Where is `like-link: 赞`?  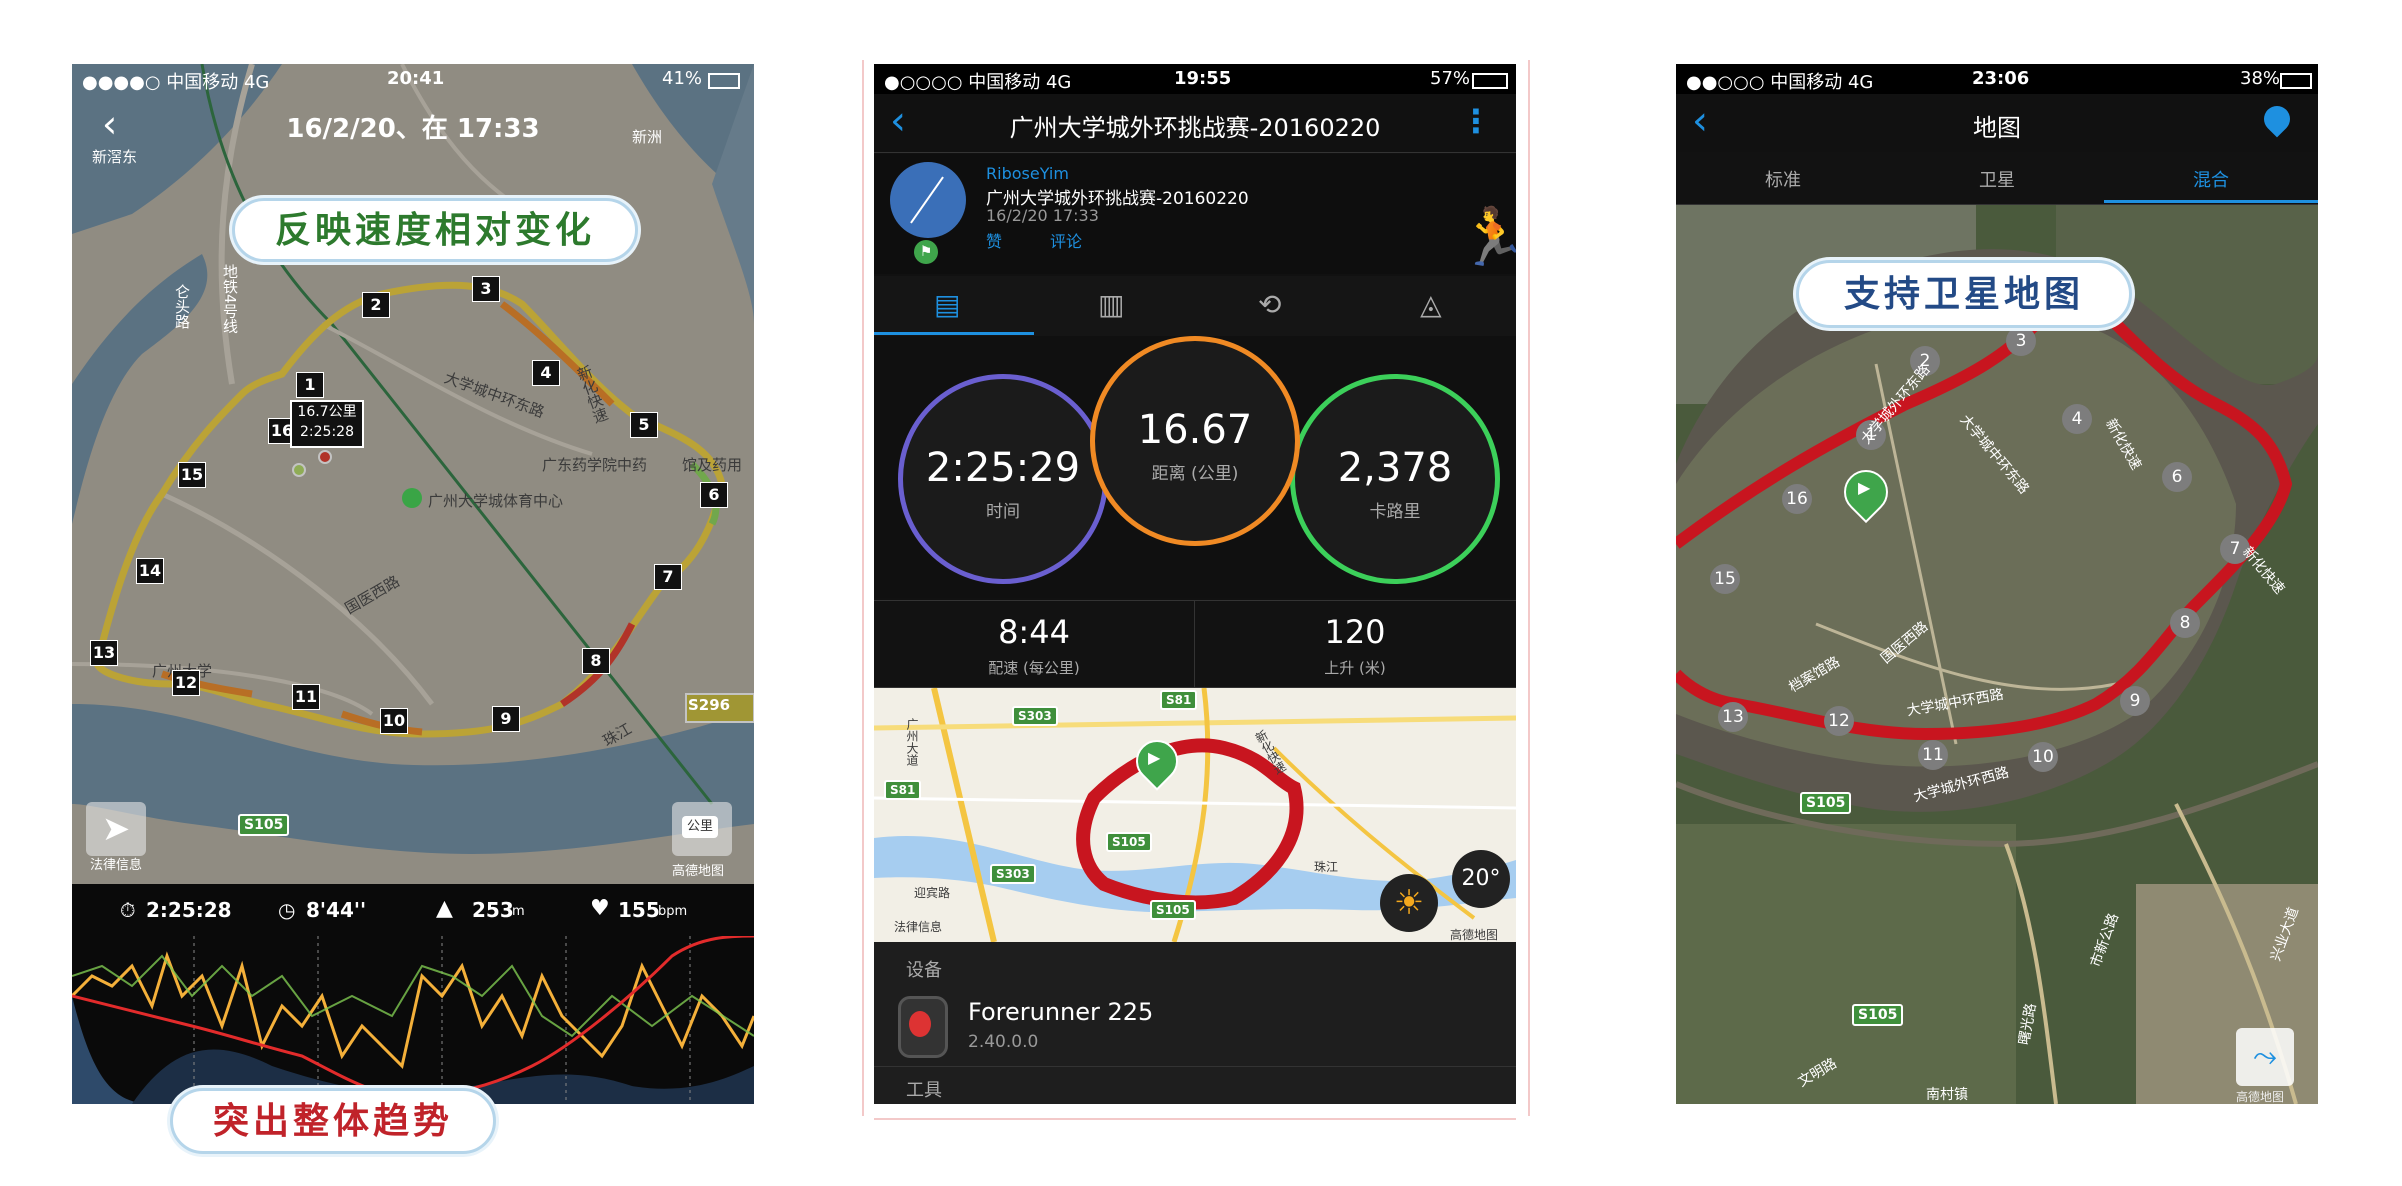 like-link: 赞 is located at coordinates (994, 240).